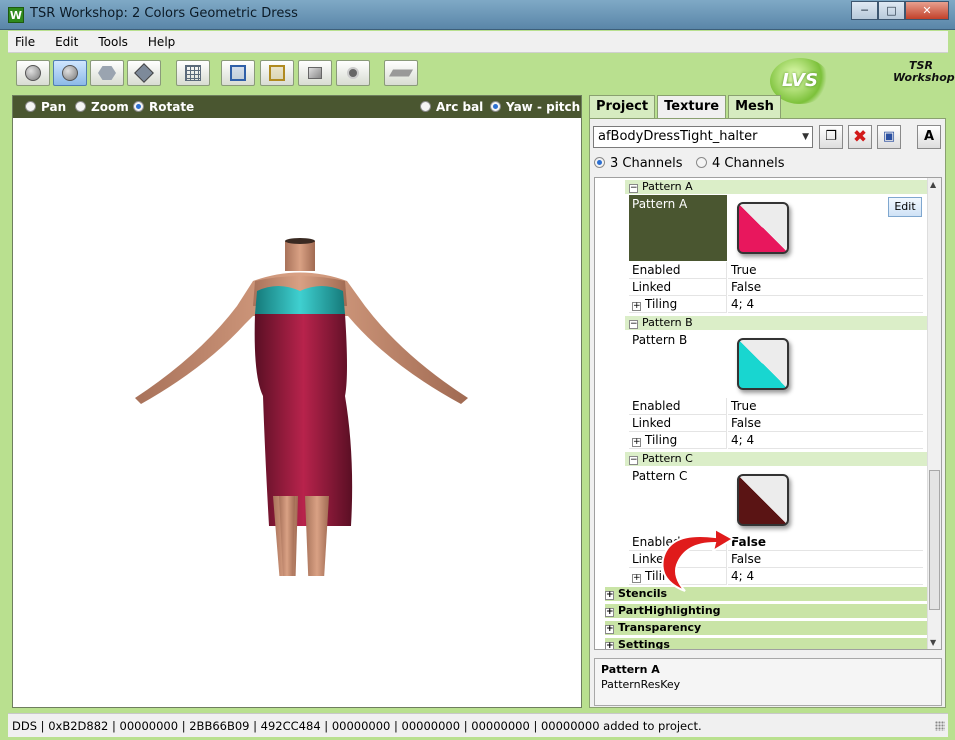 The width and height of the screenshot is (955, 740). I want to click on diamond-icon, so click(144, 73).